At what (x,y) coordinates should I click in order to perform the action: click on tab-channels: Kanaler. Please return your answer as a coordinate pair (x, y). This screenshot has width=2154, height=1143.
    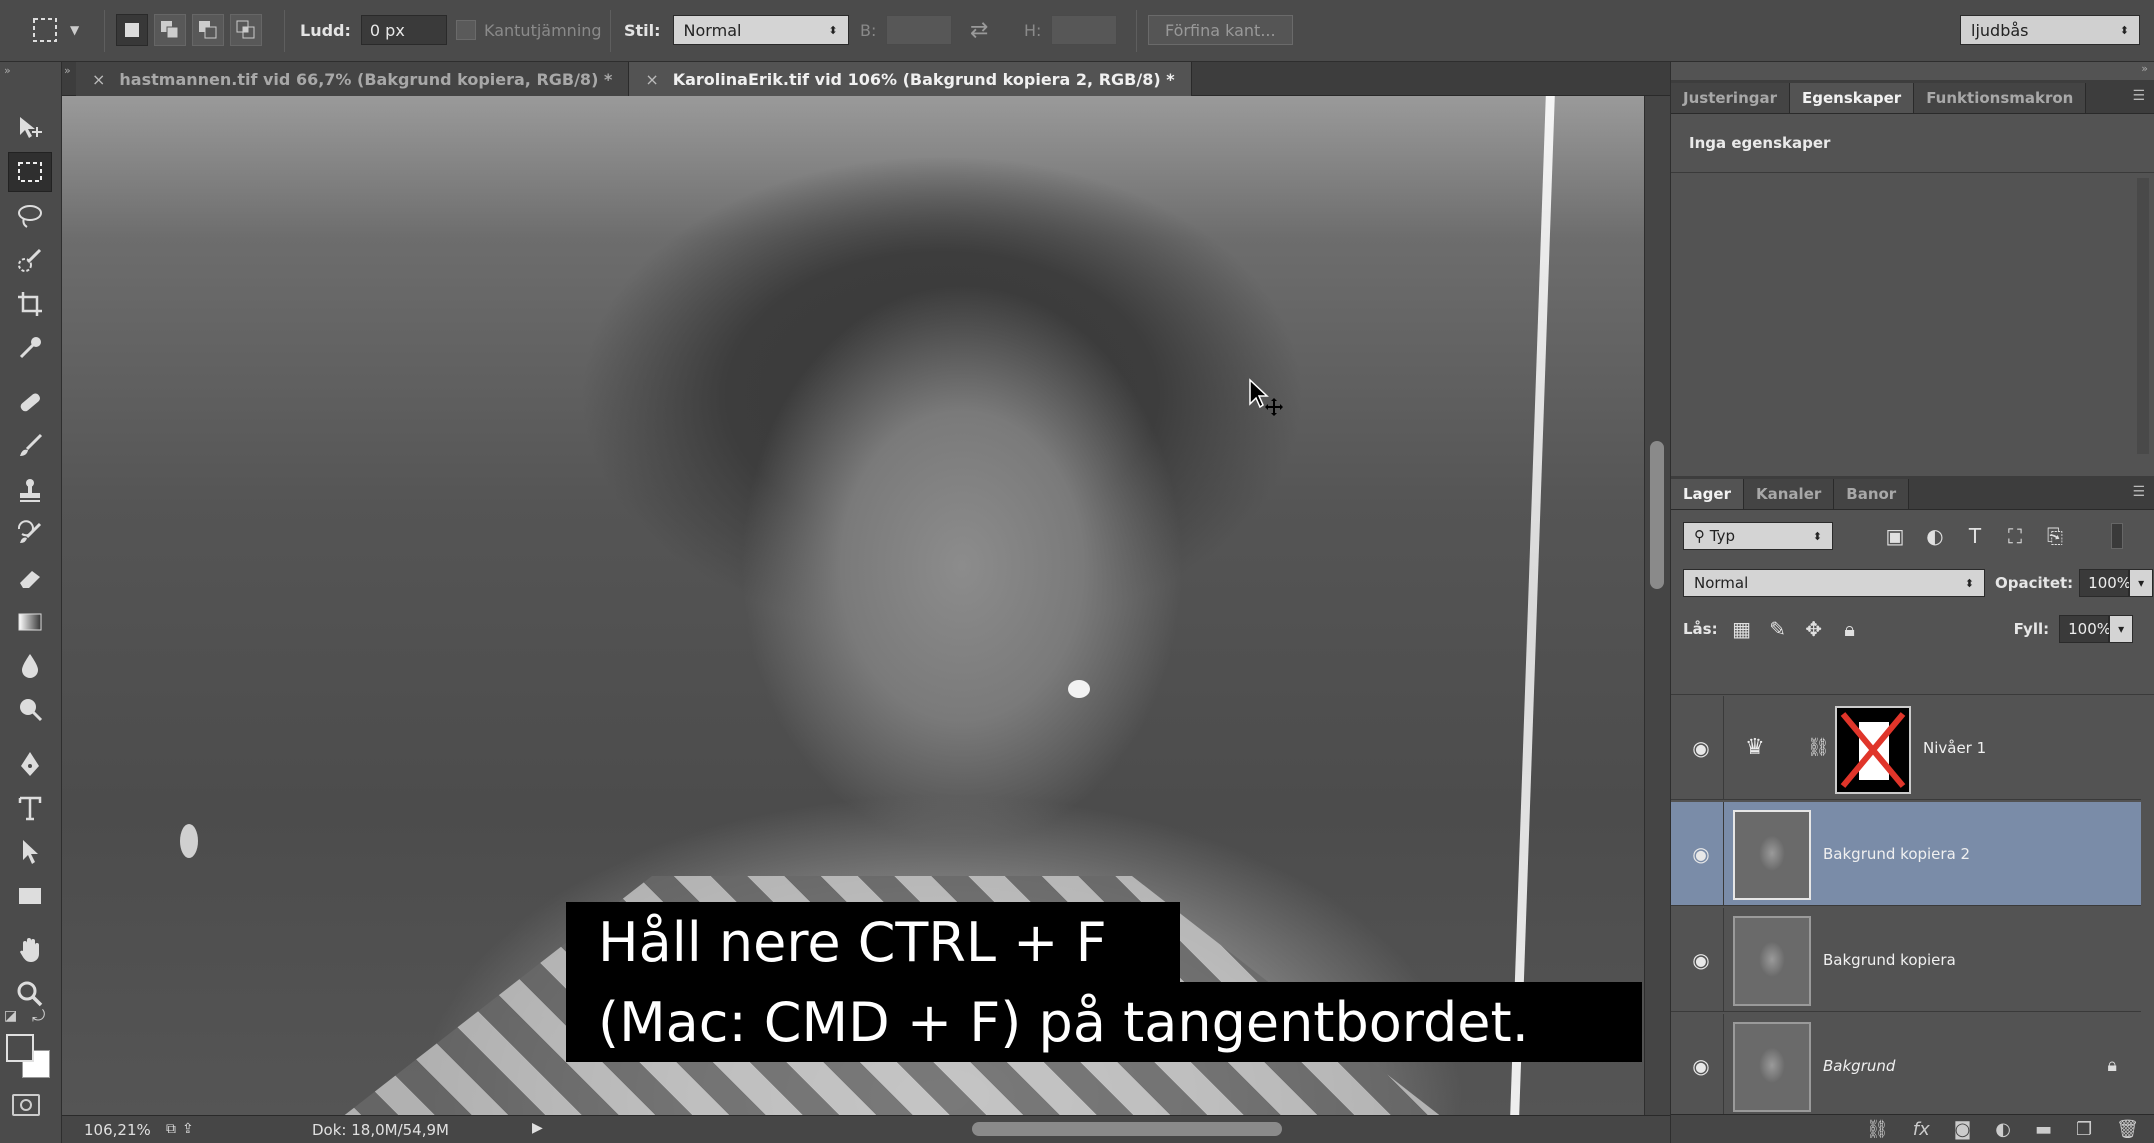
    Looking at the image, I should click on (1789, 494).